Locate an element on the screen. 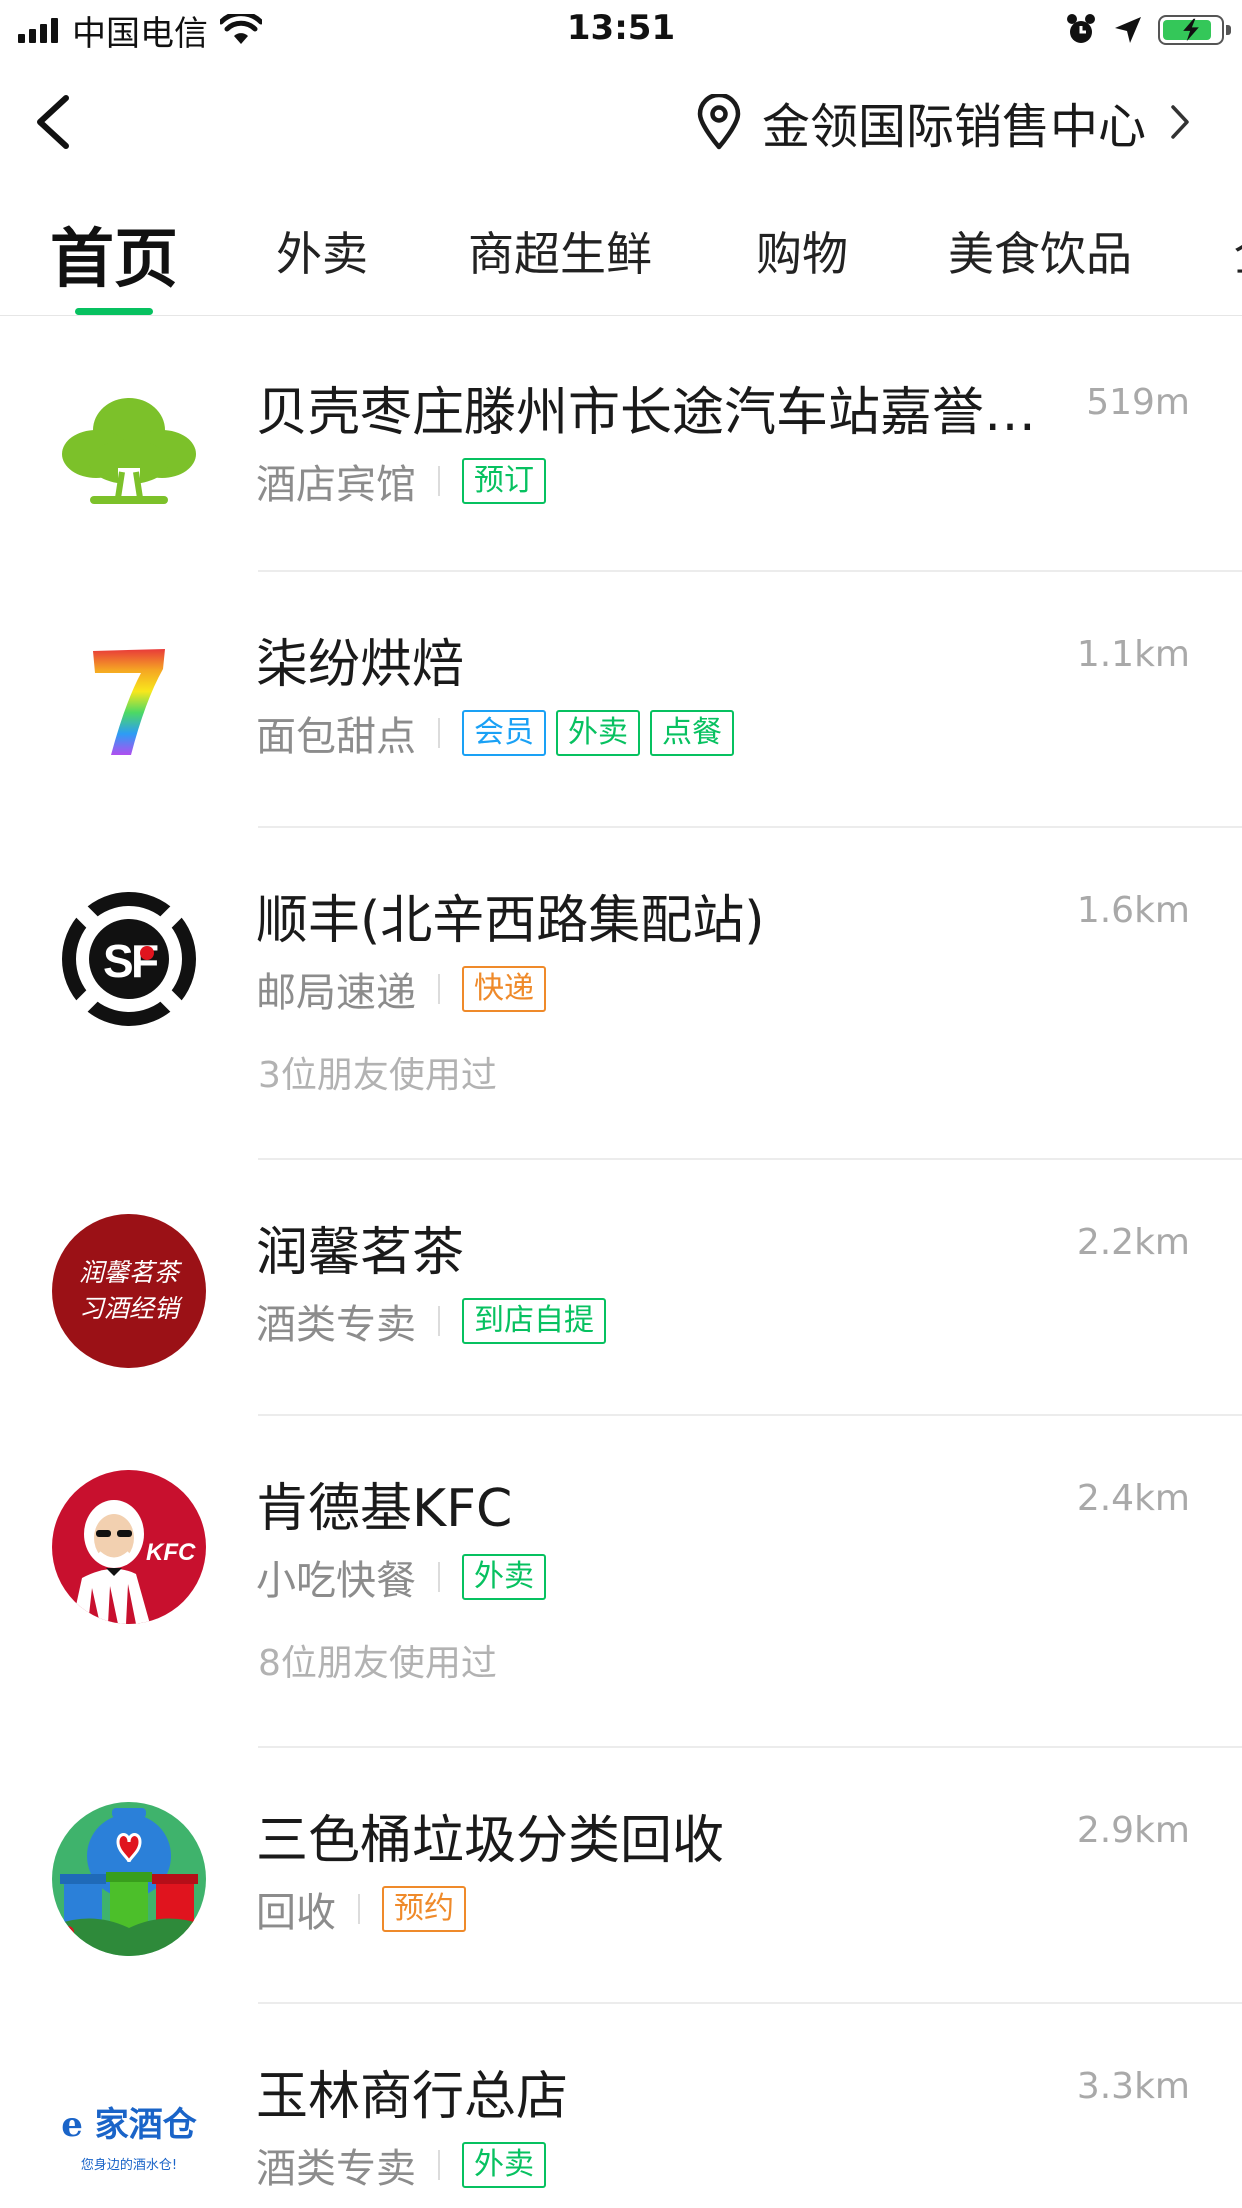 This screenshot has width=1242, height=2208. store-category: 面包甜点 is located at coordinates (336, 737).